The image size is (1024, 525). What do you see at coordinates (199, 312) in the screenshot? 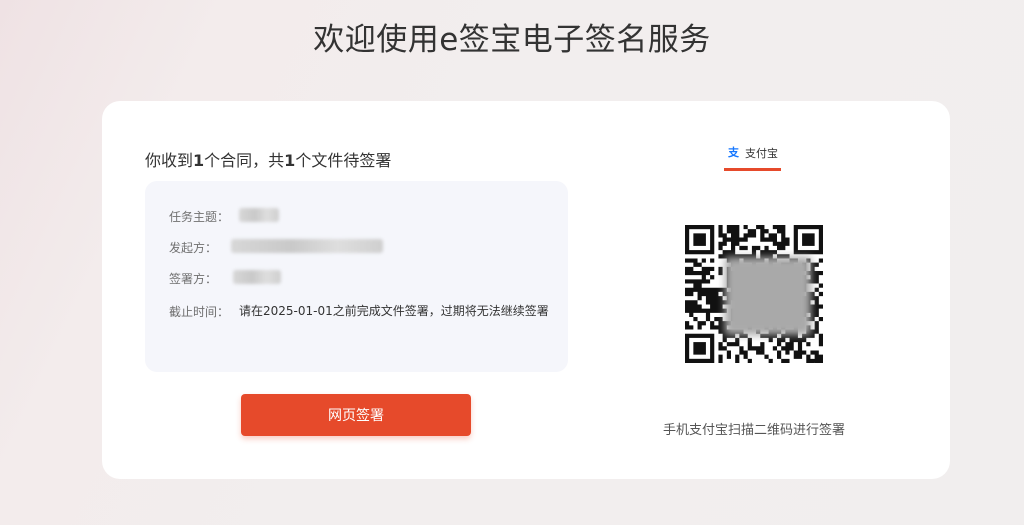
I see `deadline-label: 截止时间：` at bounding box center [199, 312].